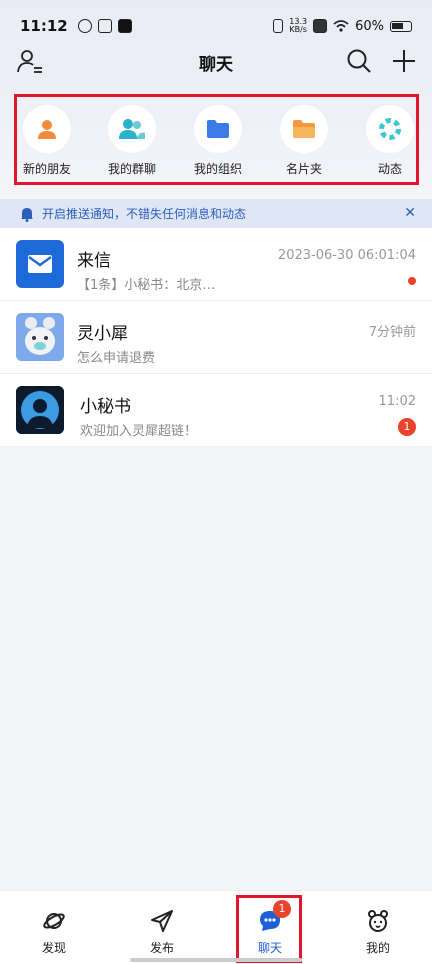  I want to click on chat-row-xiaomishu: 小秘书 欢迎加入灵犀超链！ 11:02 1, so click(216, 410).